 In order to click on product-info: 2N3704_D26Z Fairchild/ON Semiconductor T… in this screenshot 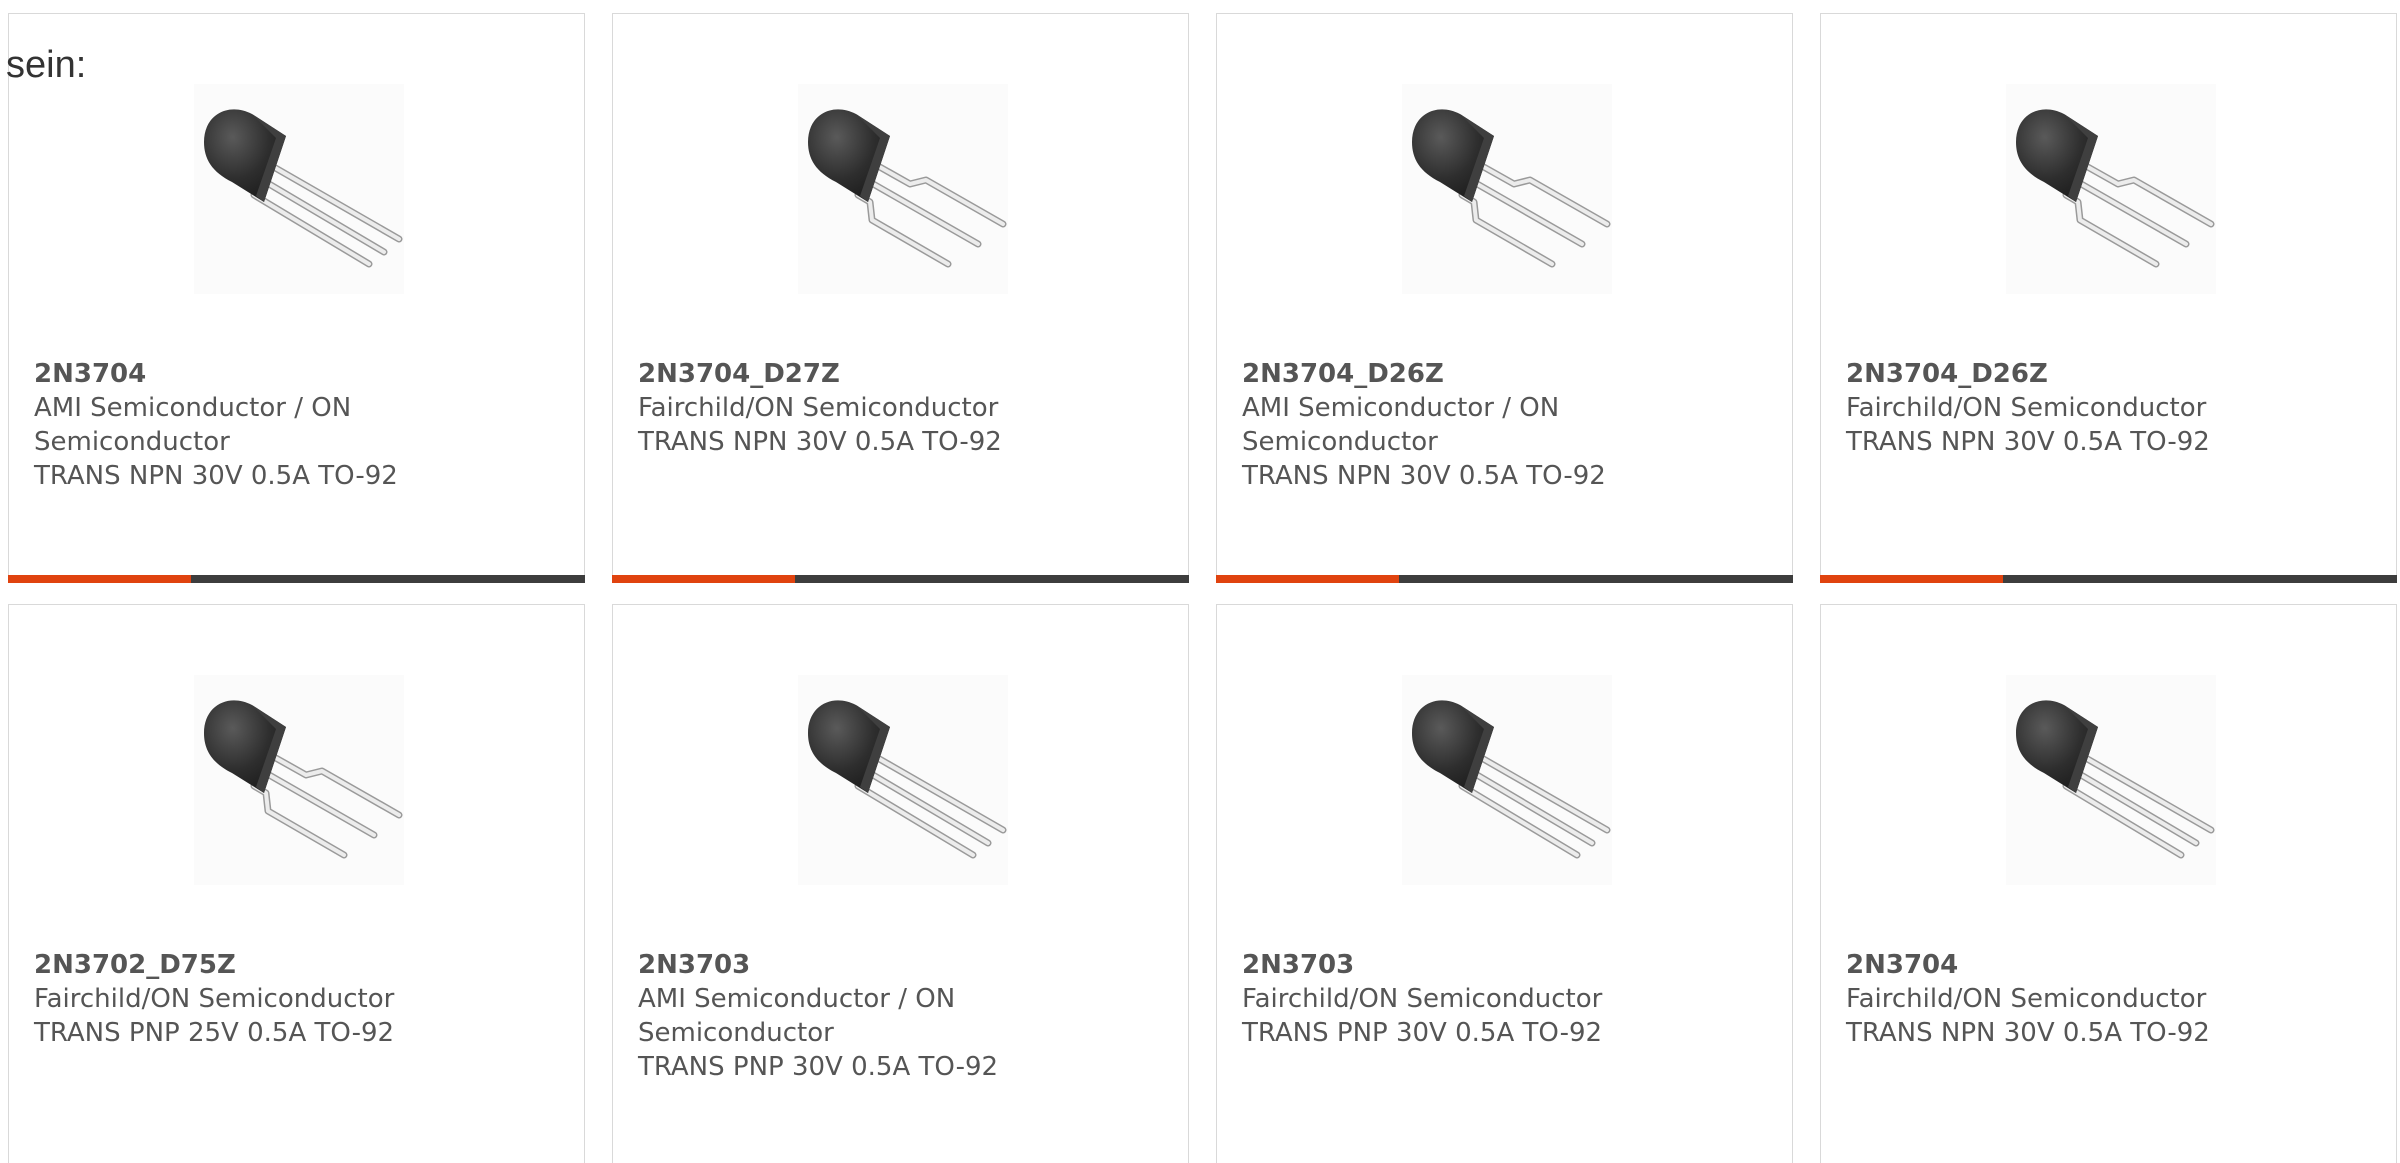, I will do `click(2056, 408)`.